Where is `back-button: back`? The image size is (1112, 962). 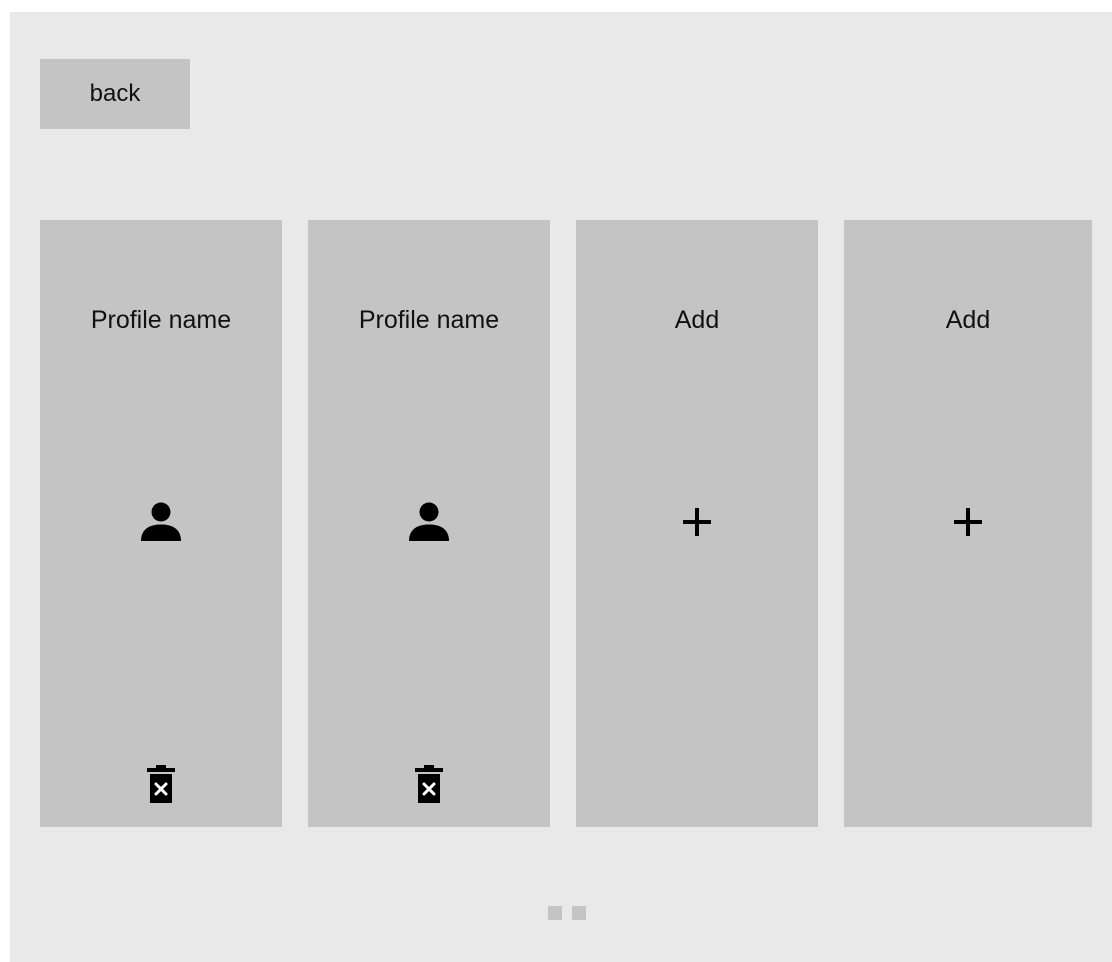
back-button: back is located at coordinates (115, 94).